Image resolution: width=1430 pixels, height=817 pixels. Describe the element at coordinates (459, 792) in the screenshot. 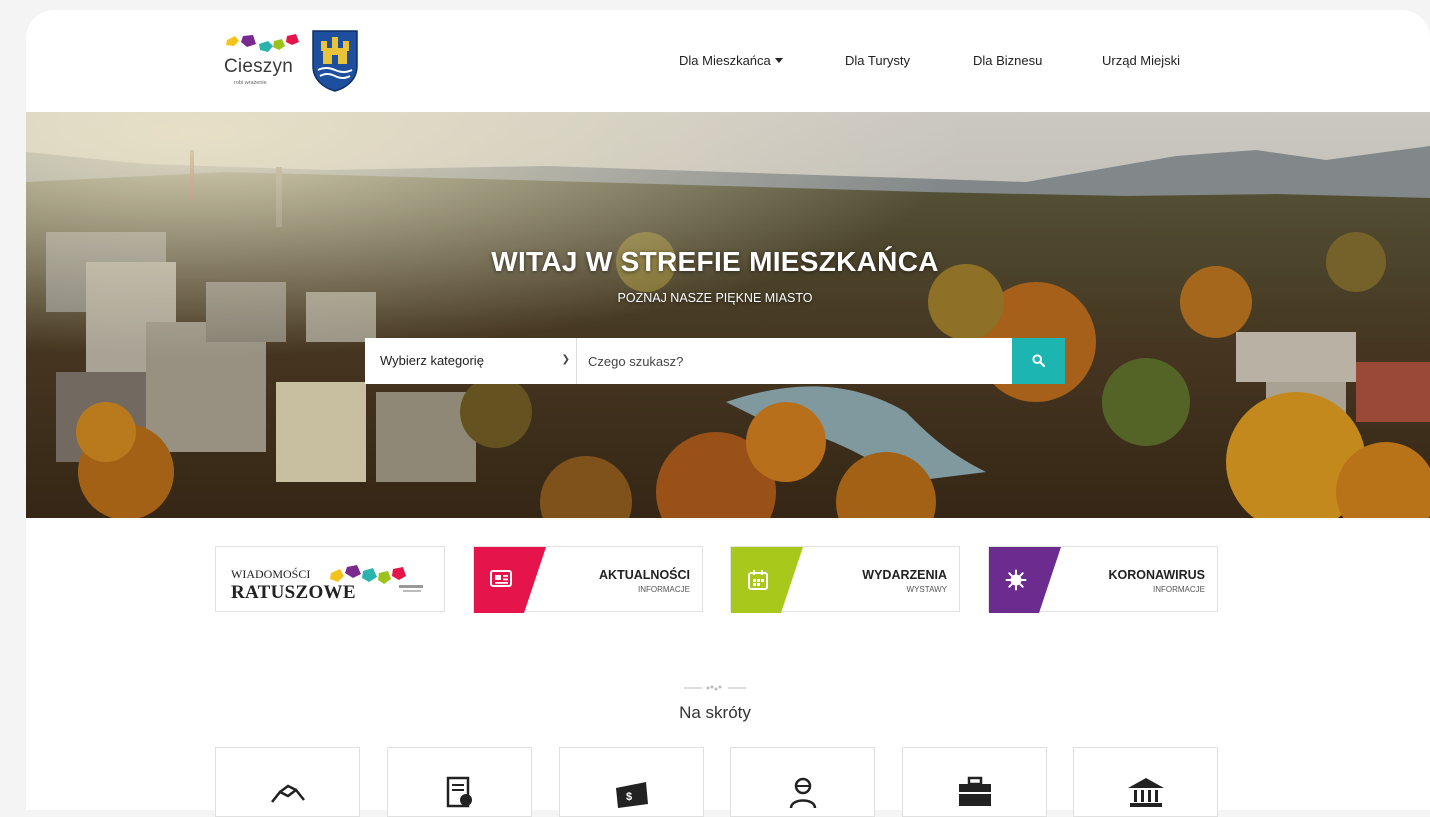

I see `document-icon` at that location.